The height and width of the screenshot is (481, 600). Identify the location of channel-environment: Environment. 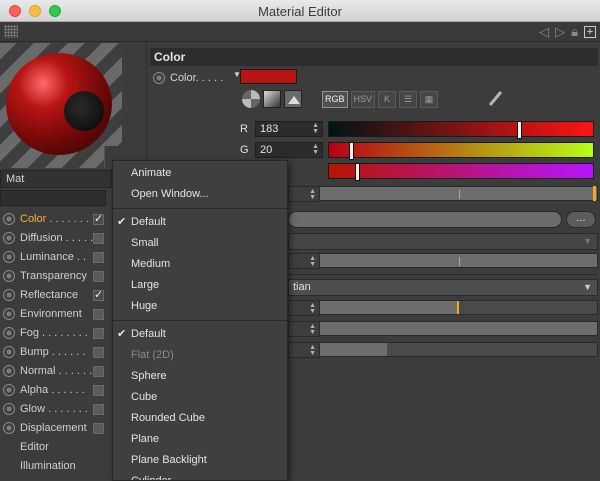
(56, 314).